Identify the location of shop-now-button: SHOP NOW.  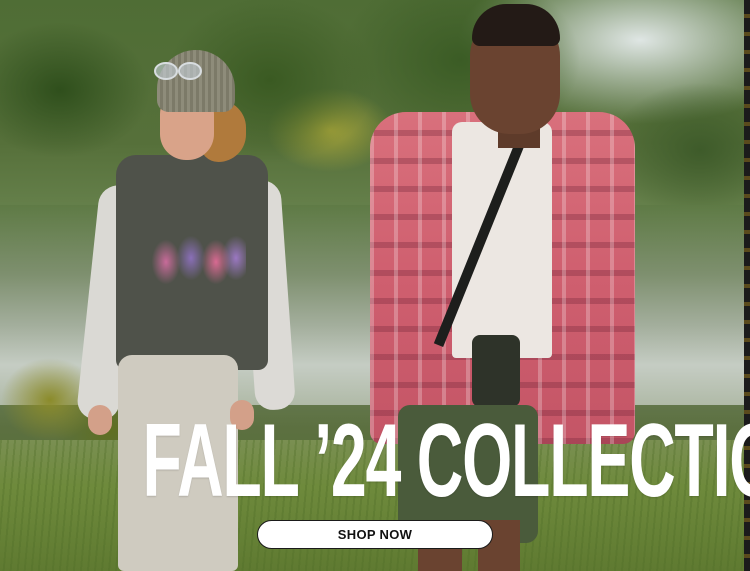
(375, 534).